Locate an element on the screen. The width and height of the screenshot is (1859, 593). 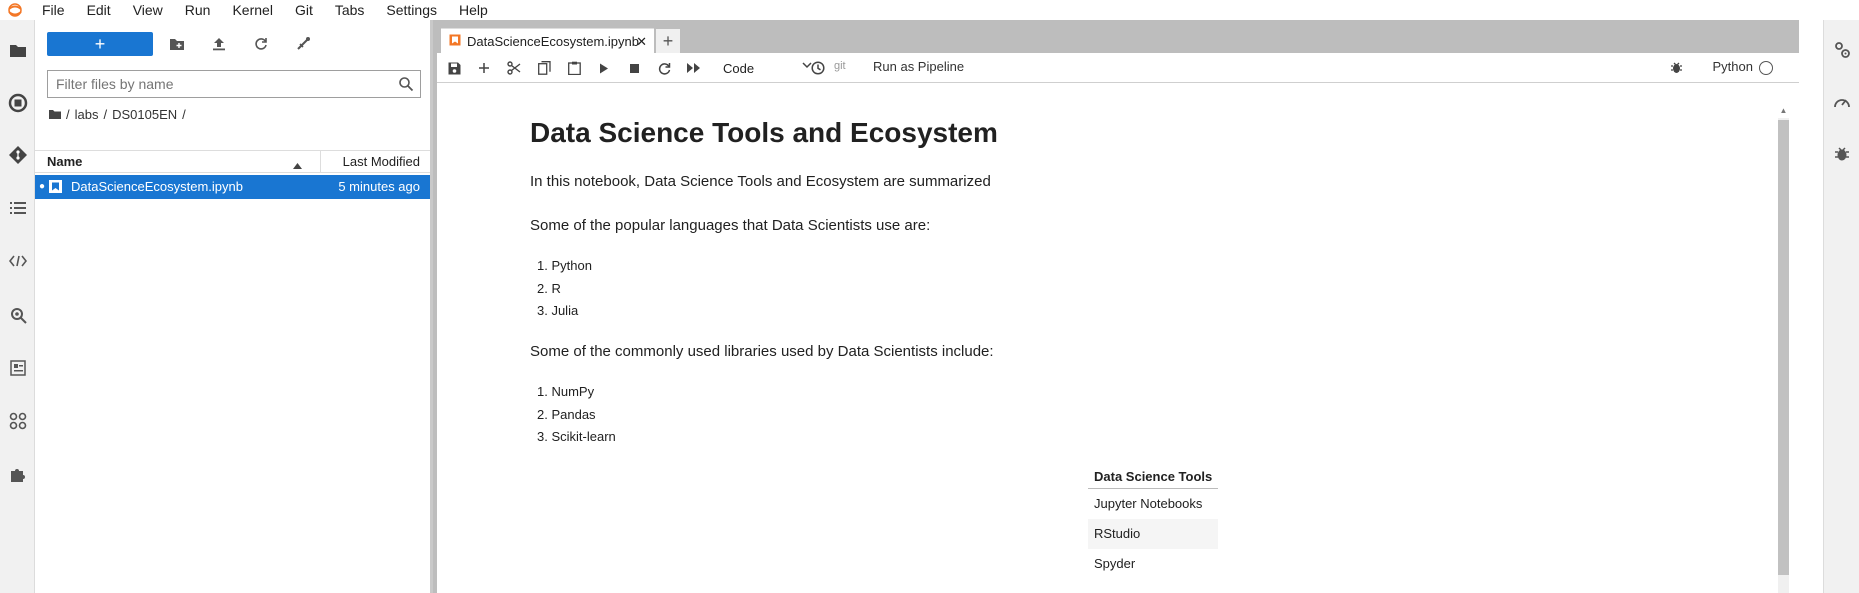
table-cell: RStudio is located at coordinates (1153, 533).